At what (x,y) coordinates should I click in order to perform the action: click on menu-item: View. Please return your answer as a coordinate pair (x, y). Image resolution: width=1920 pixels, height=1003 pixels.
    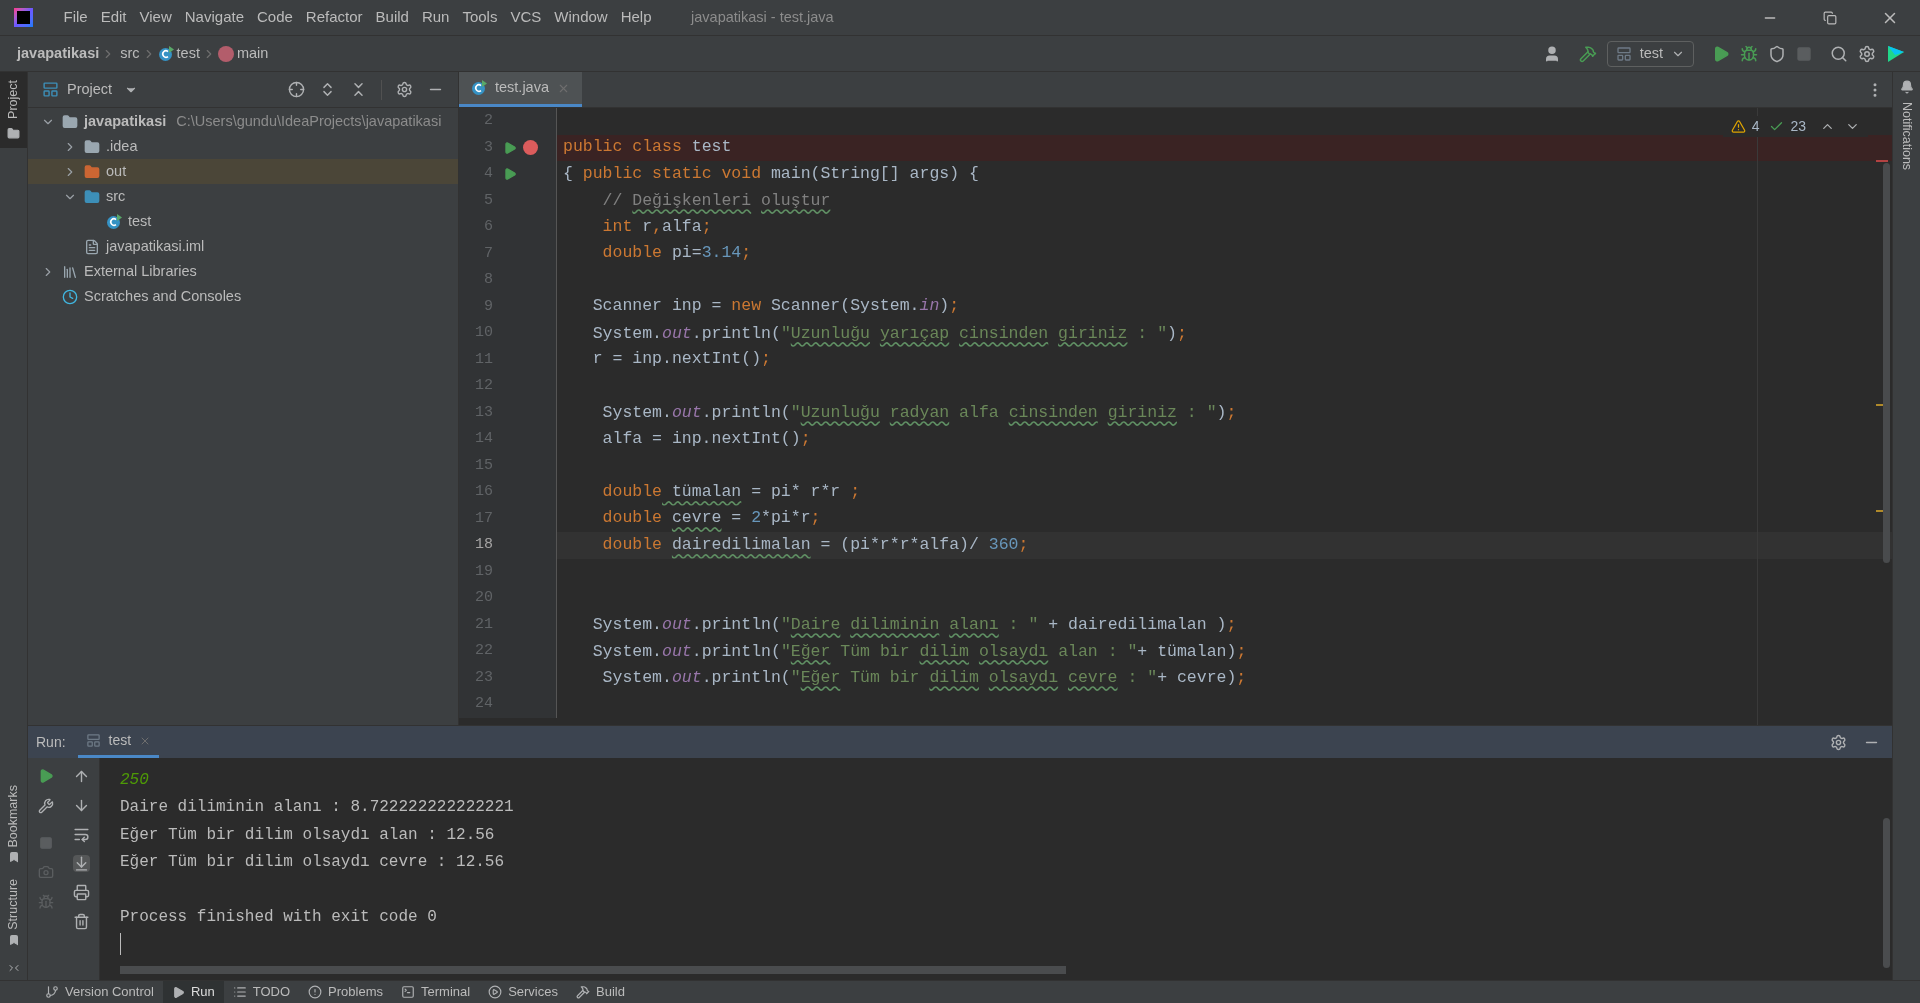
    Looking at the image, I should click on (156, 17).